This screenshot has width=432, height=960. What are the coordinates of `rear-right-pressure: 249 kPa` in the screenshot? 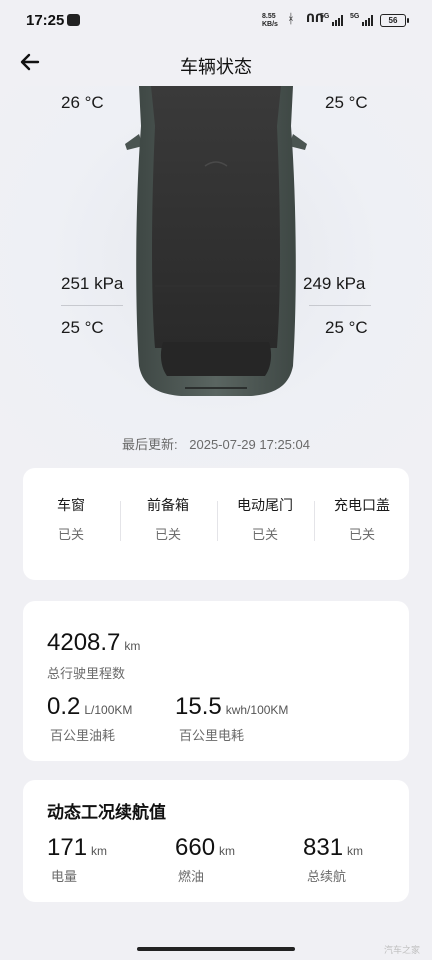 It's located at (334, 283).